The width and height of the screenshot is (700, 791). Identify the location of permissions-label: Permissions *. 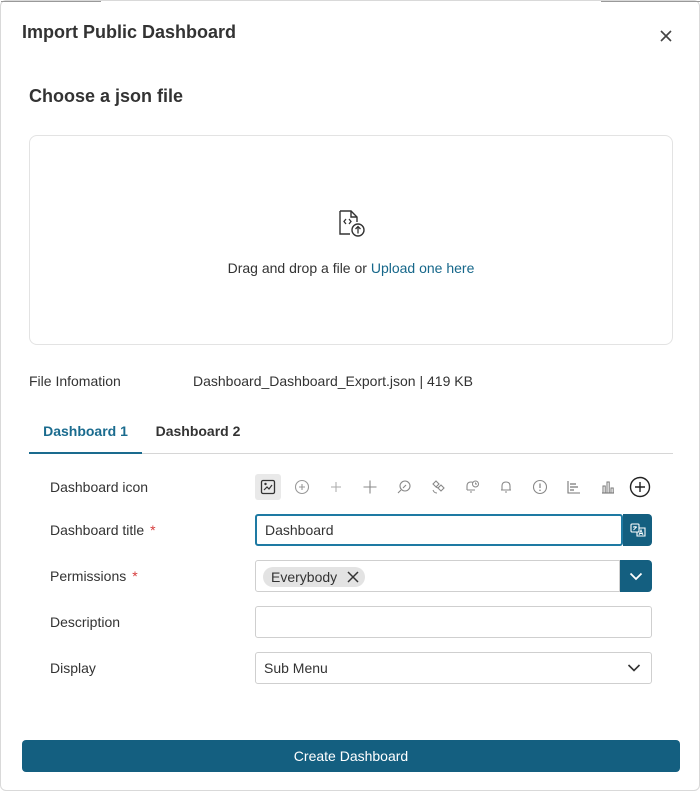
(94, 576).